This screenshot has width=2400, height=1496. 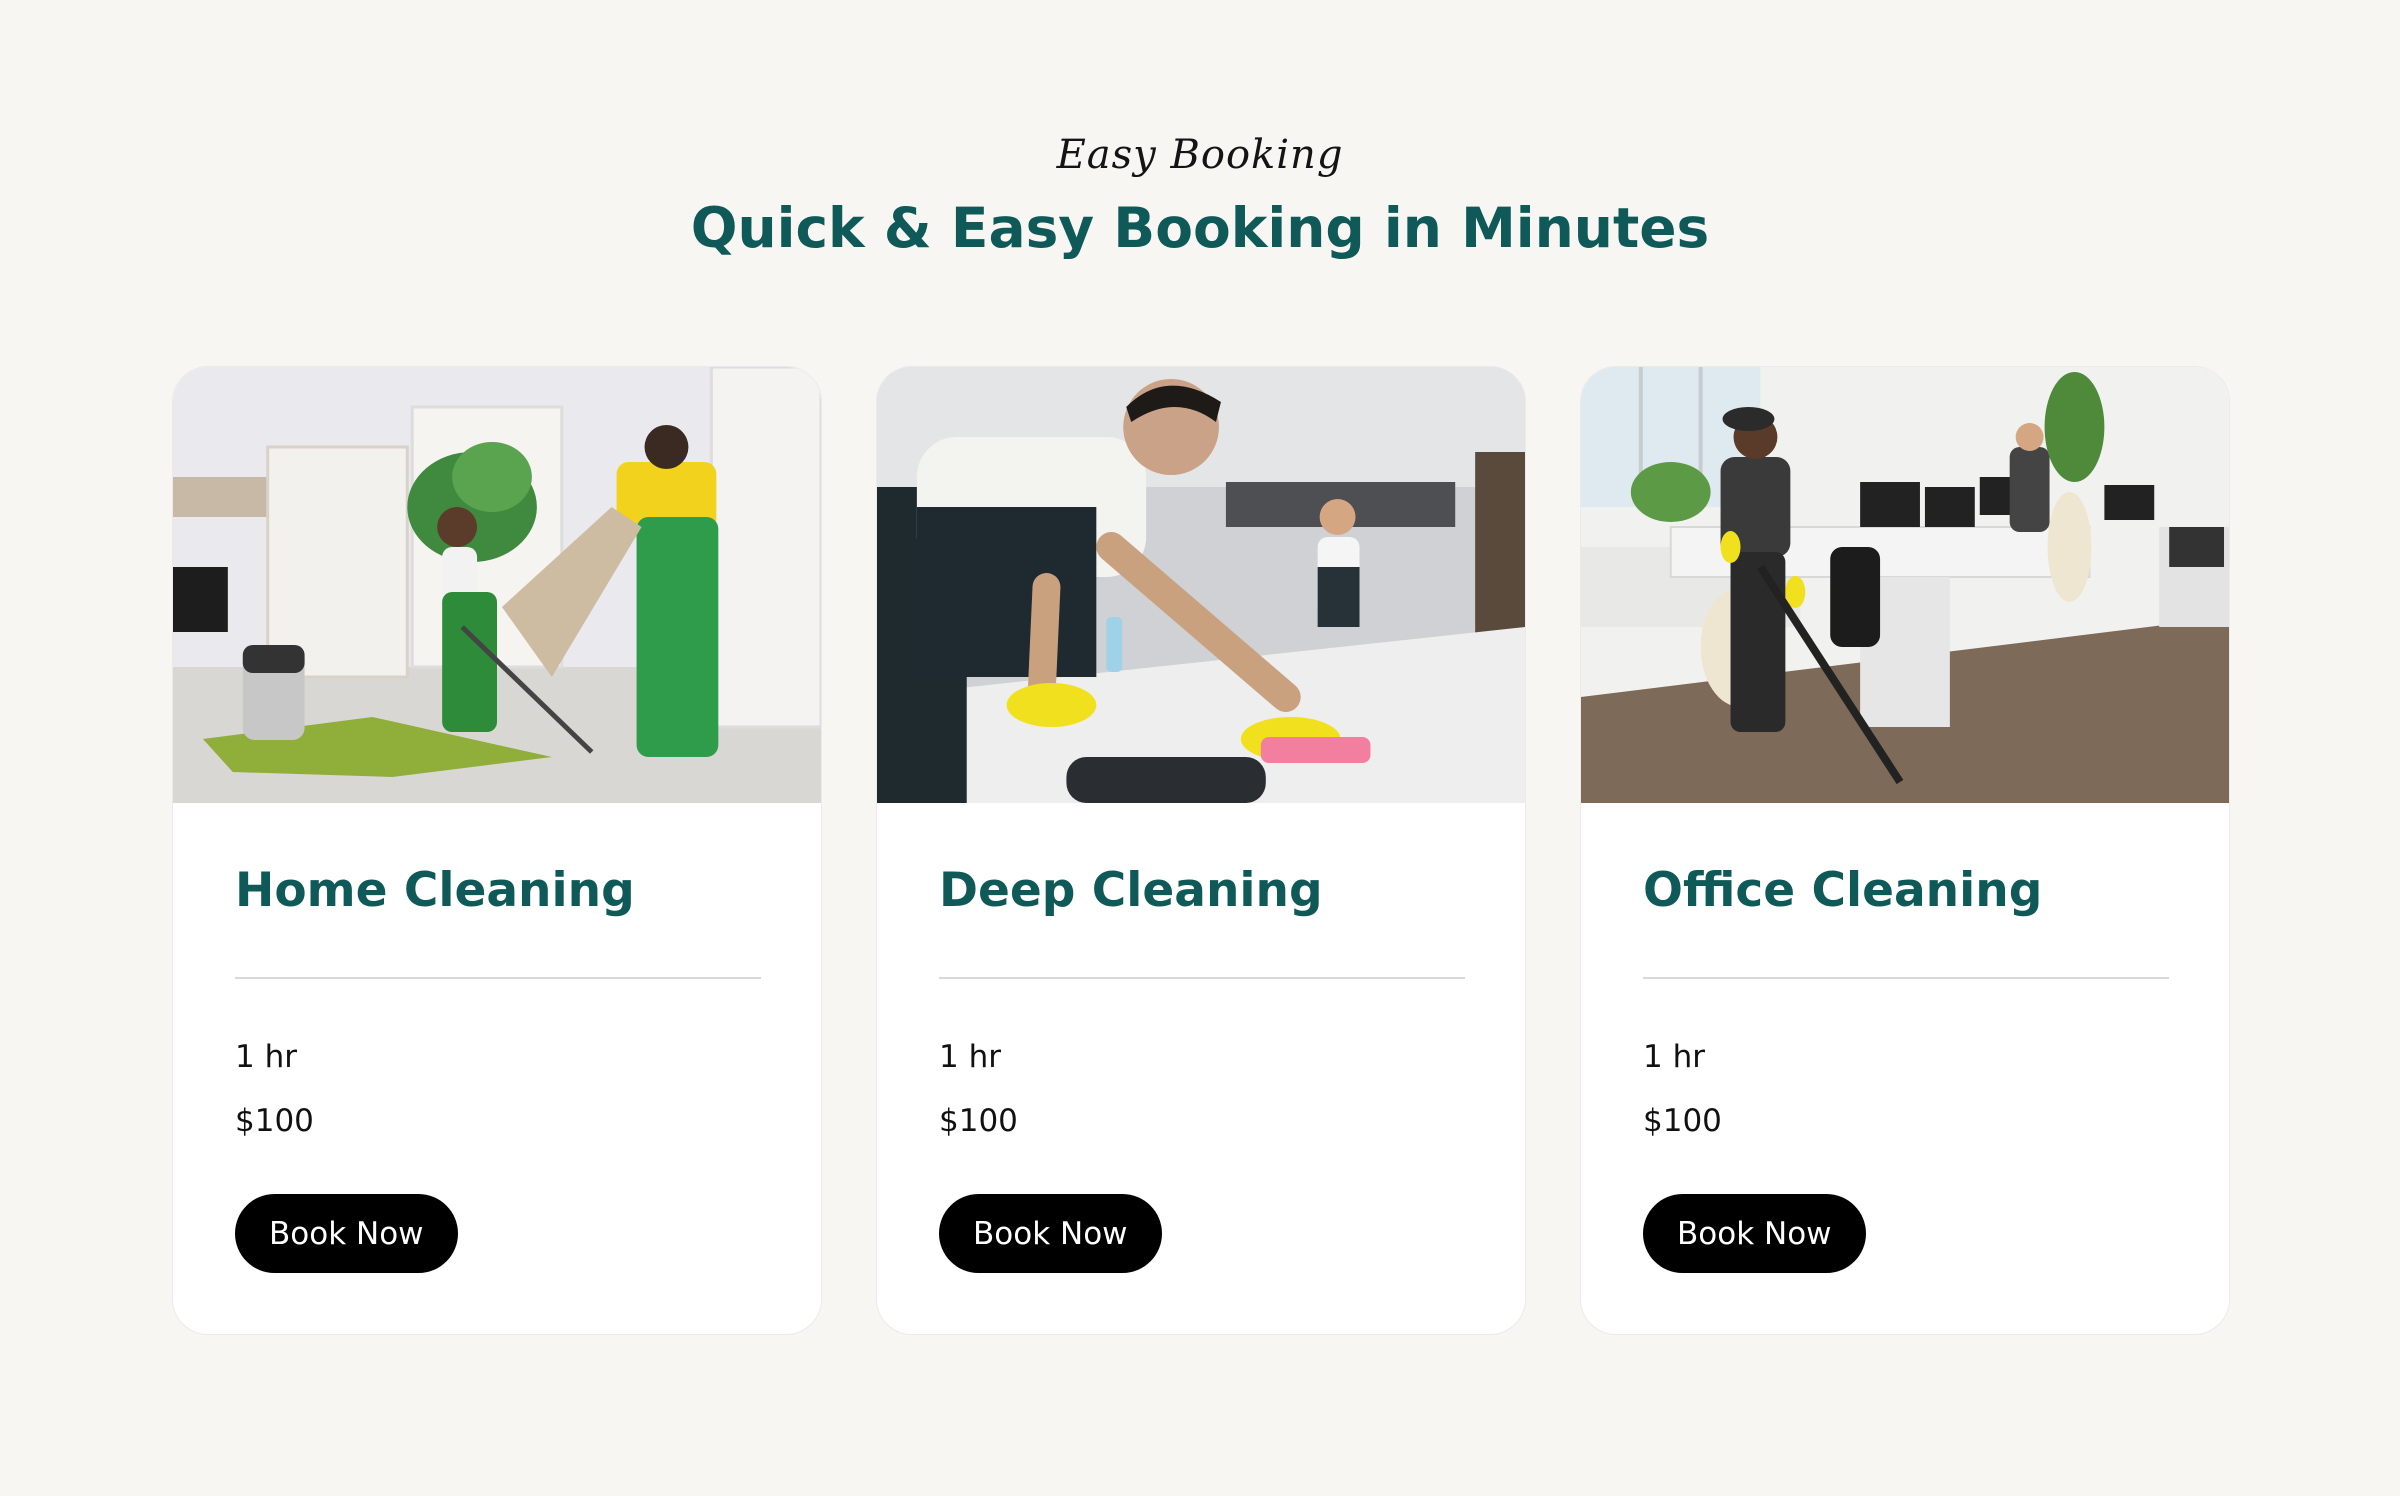 I want to click on book-now-button-office-cleaning: Book Now, so click(x=1754, y=1233).